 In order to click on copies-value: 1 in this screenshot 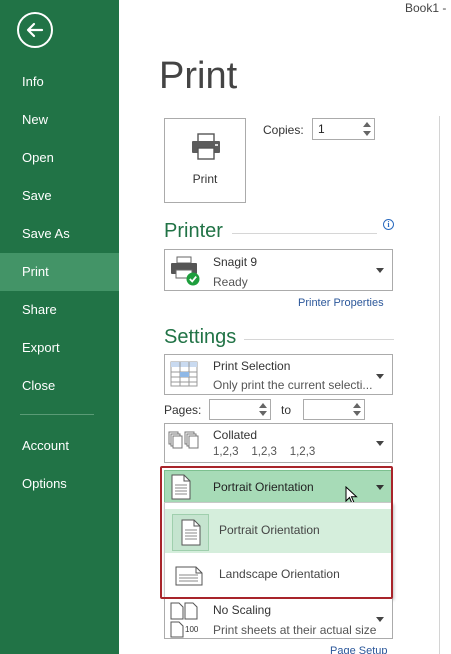, I will do `click(321, 129)`.